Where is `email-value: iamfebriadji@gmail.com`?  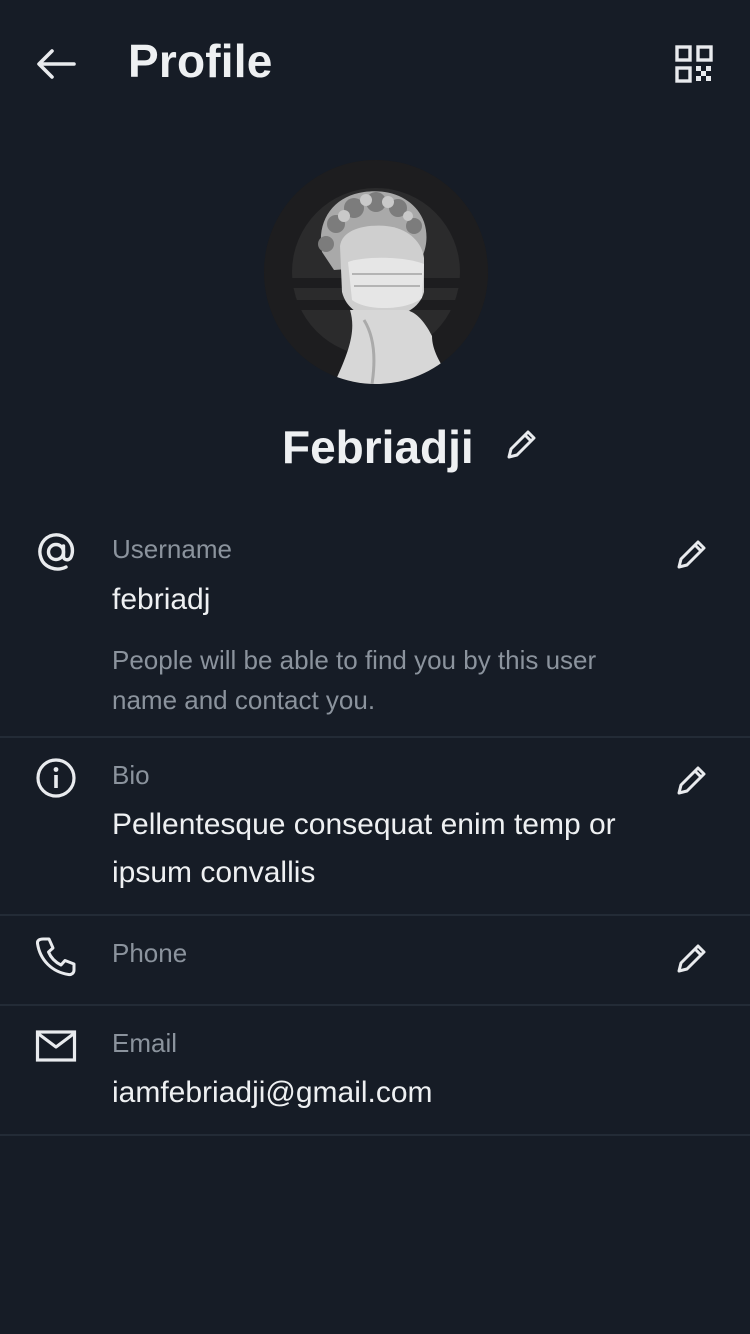
email-value: iamfebriadji@gmail.com is located at coordinates (272, 1092).